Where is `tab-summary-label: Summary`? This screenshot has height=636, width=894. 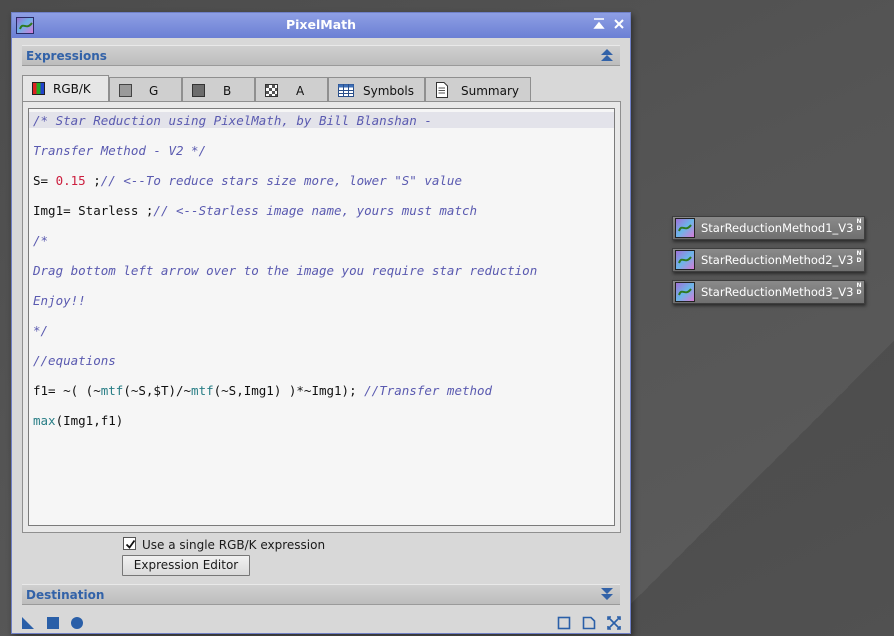 tab-summary-label: Summary is located at coordinates (490, 91).